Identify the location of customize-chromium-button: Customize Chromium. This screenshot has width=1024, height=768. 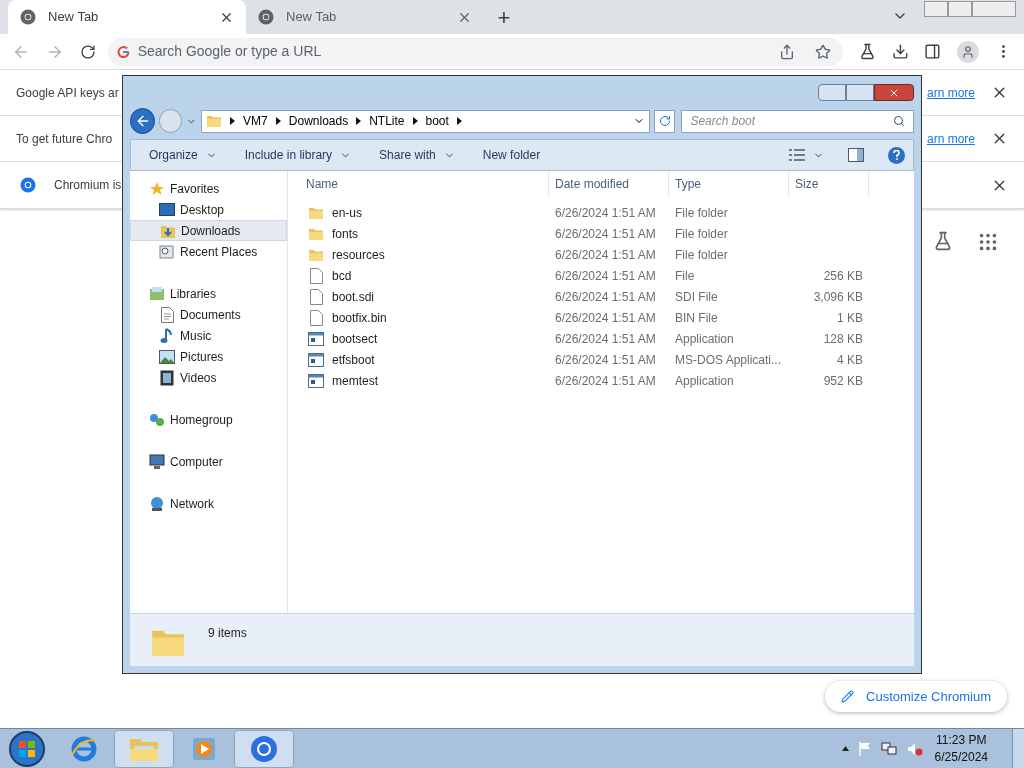
(916, 696).